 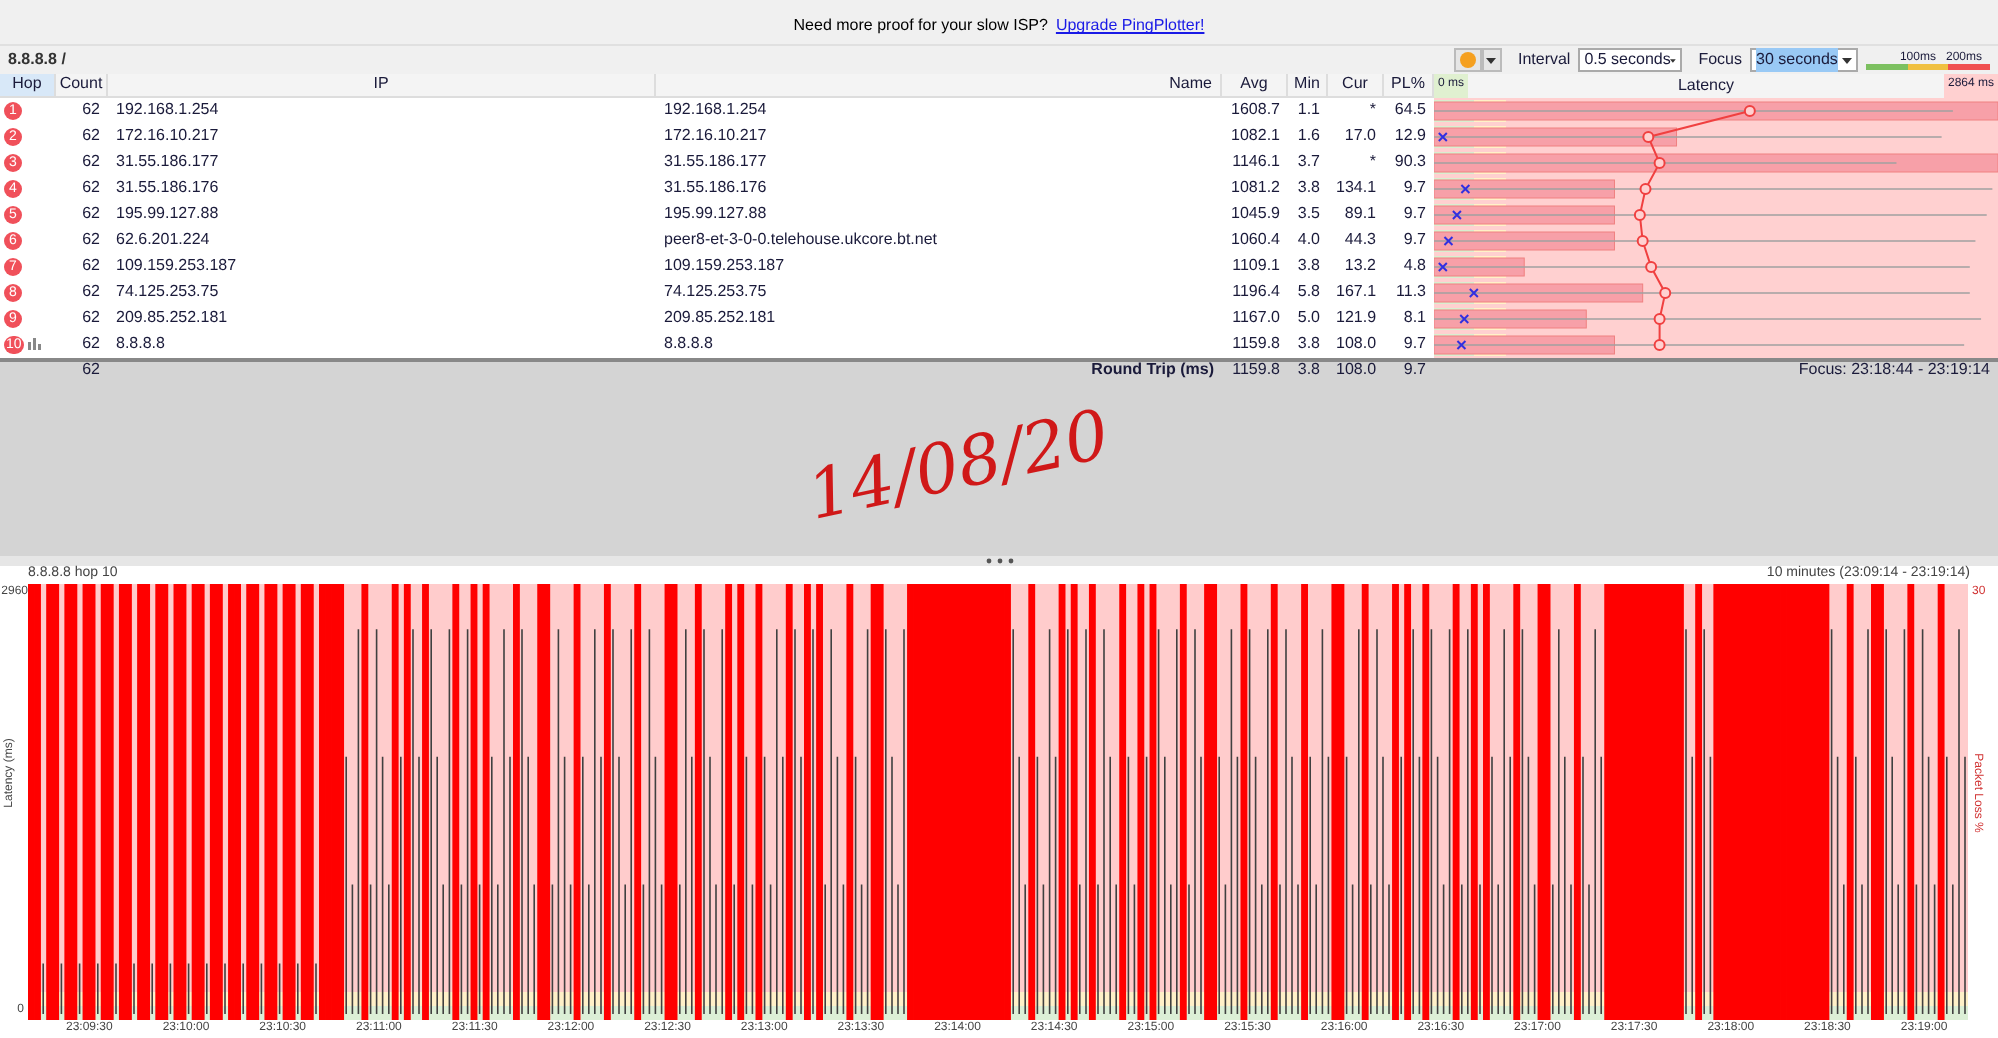 I want to click on promo-text: Need more proof for your slow ISP?, so click(x=920, y=26).